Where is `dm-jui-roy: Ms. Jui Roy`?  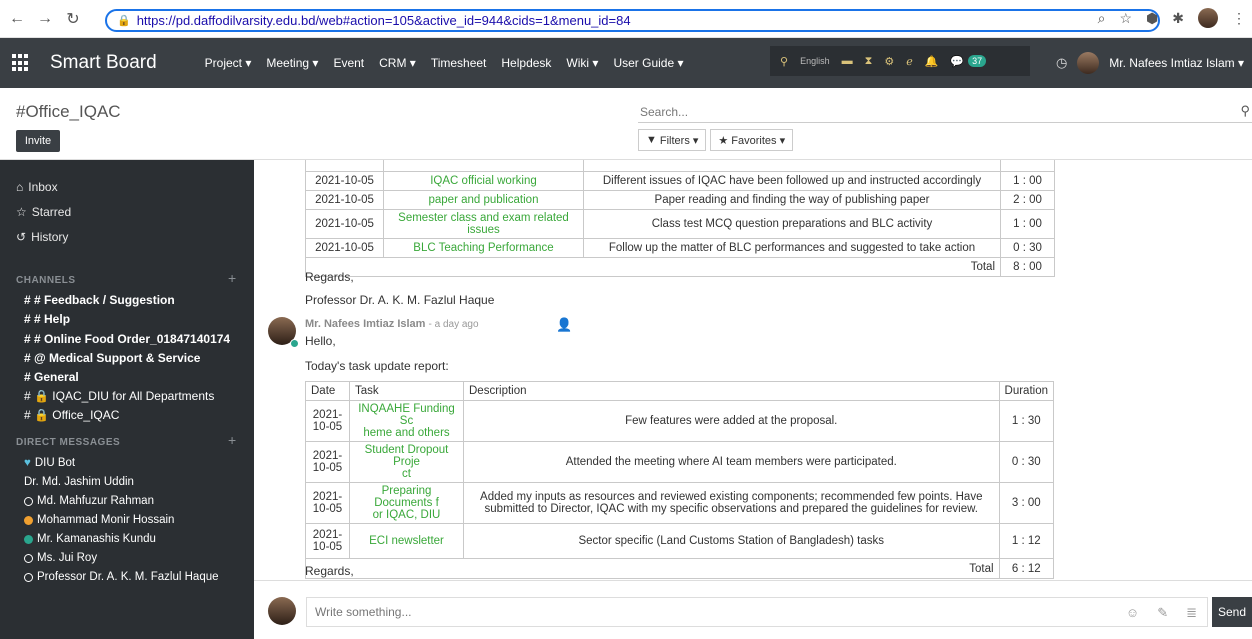
dm-jui-roy: Ms. Jui Roy is located at coordinates (60, 558).